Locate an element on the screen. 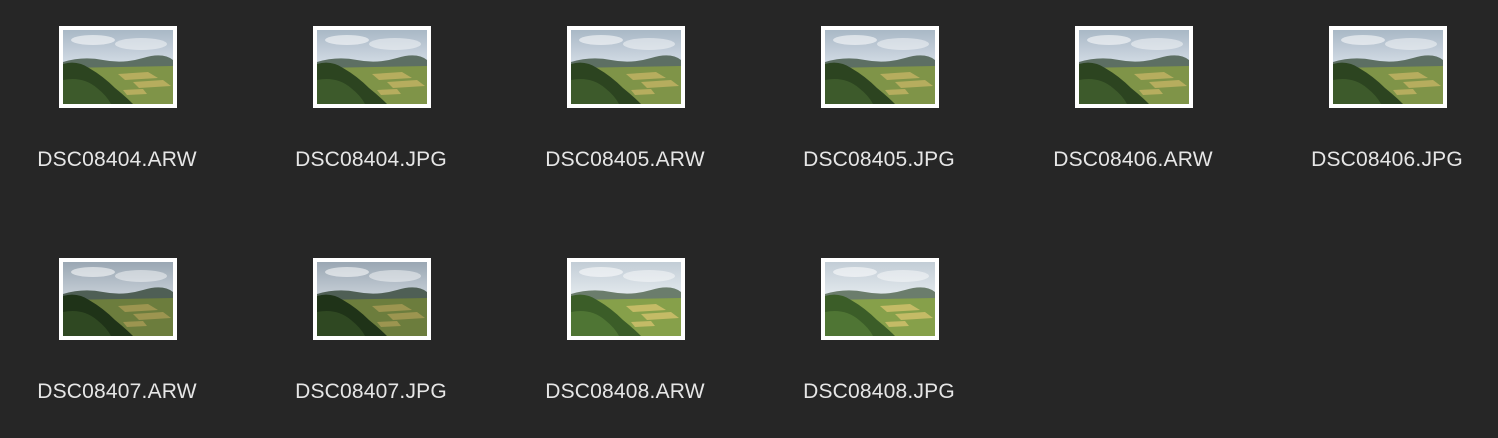  file-name-label: DSC08404.JPG is located at coordinates (371, 160).